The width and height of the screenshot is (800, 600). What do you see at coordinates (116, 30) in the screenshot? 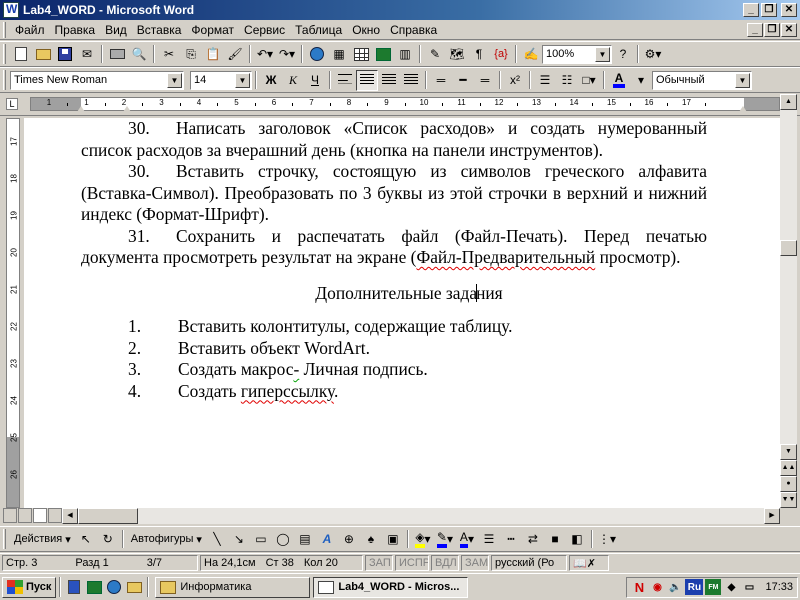
I see `menu-view: Вид` at bounding box center [116, 30].